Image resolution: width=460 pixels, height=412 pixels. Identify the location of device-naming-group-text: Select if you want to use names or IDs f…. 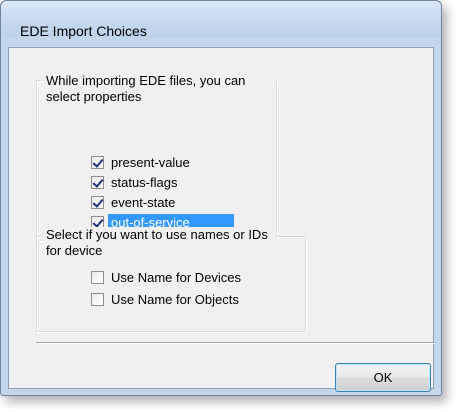
(157, 242).